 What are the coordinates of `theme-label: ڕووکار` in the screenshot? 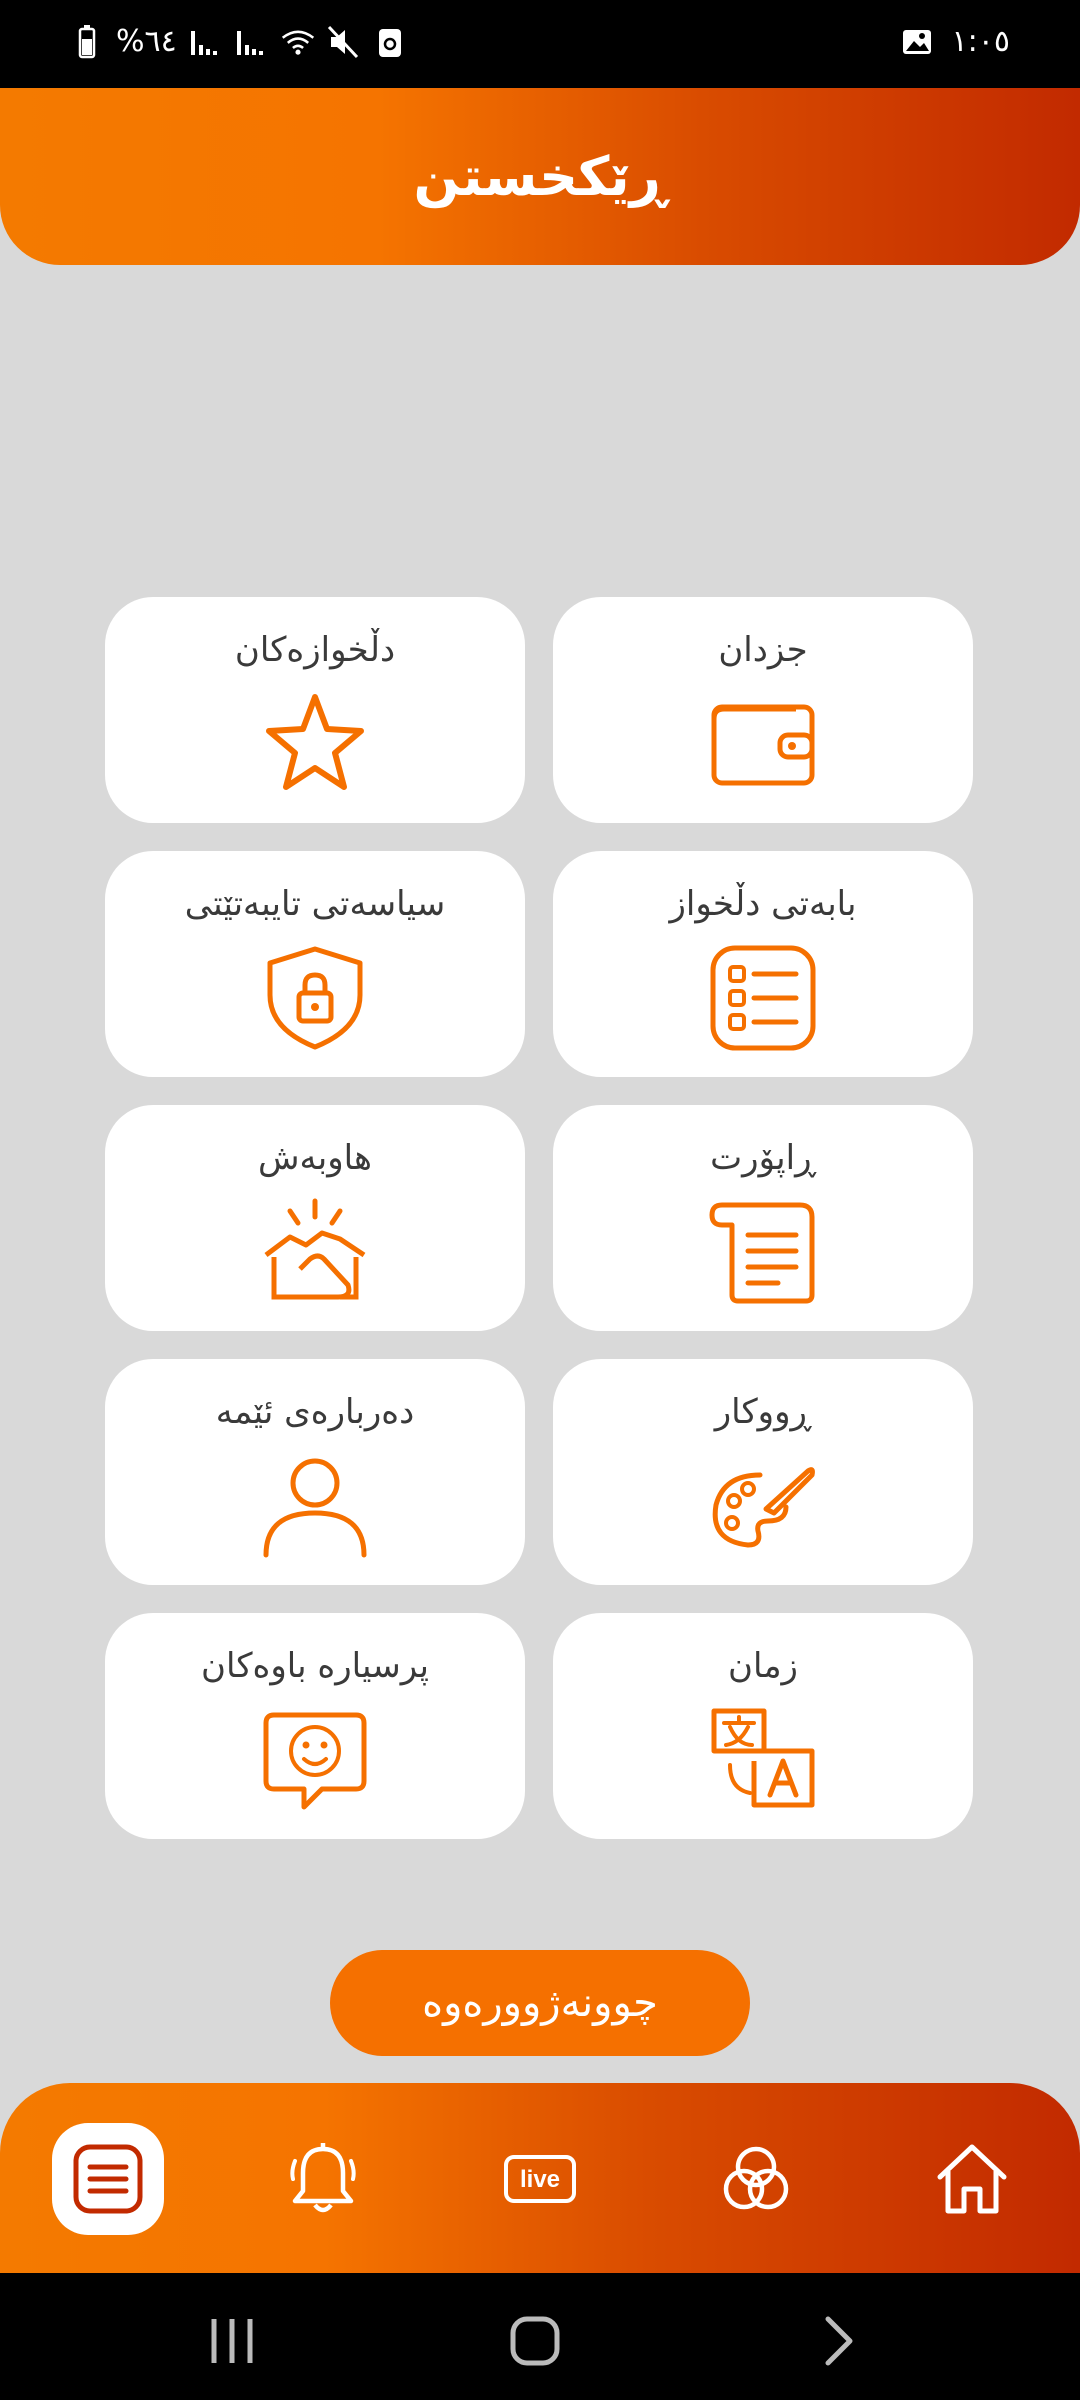 It's located at (763, 1412).